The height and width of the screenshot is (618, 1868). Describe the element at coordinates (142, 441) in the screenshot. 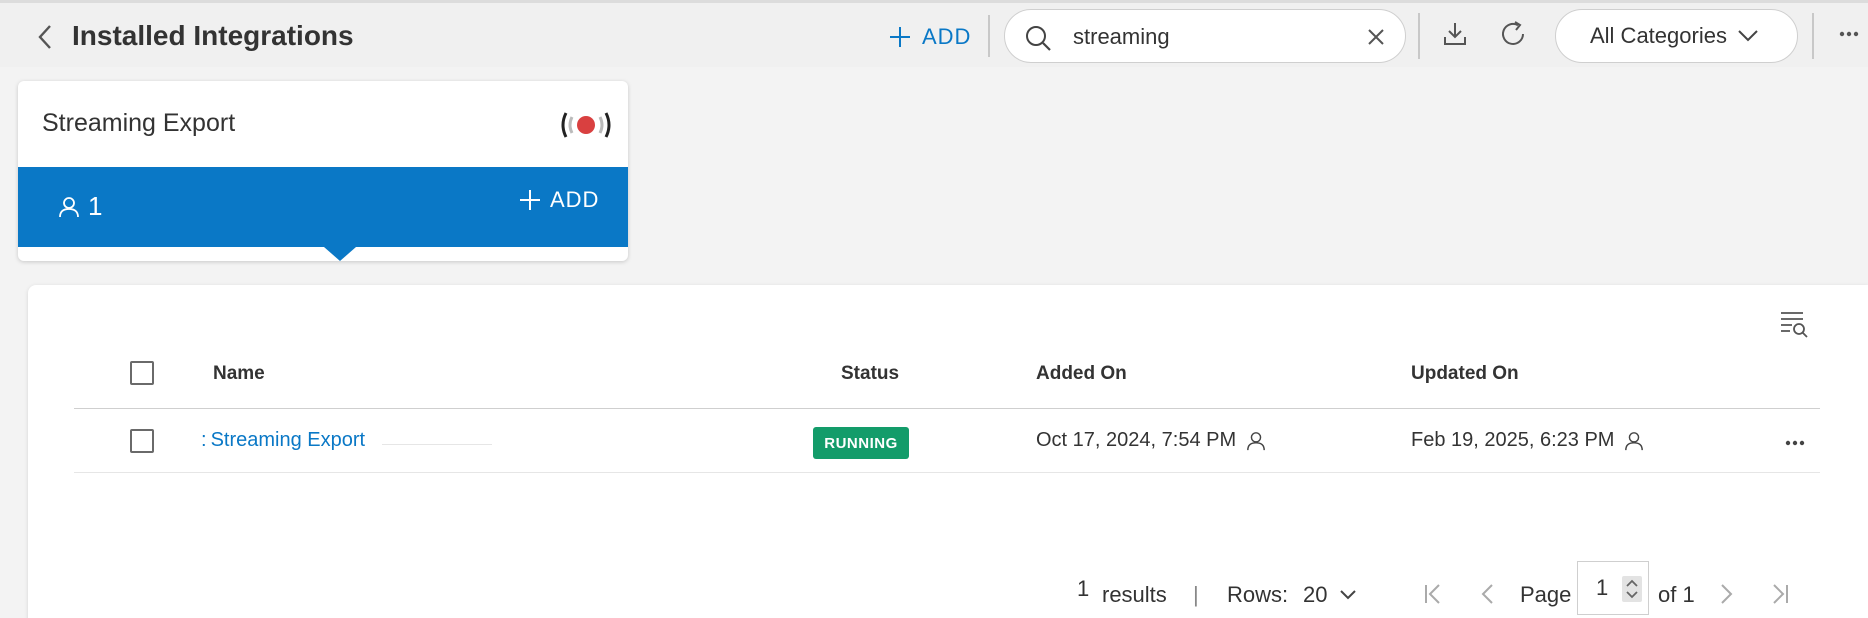

I see `row-checkbox` at that location.